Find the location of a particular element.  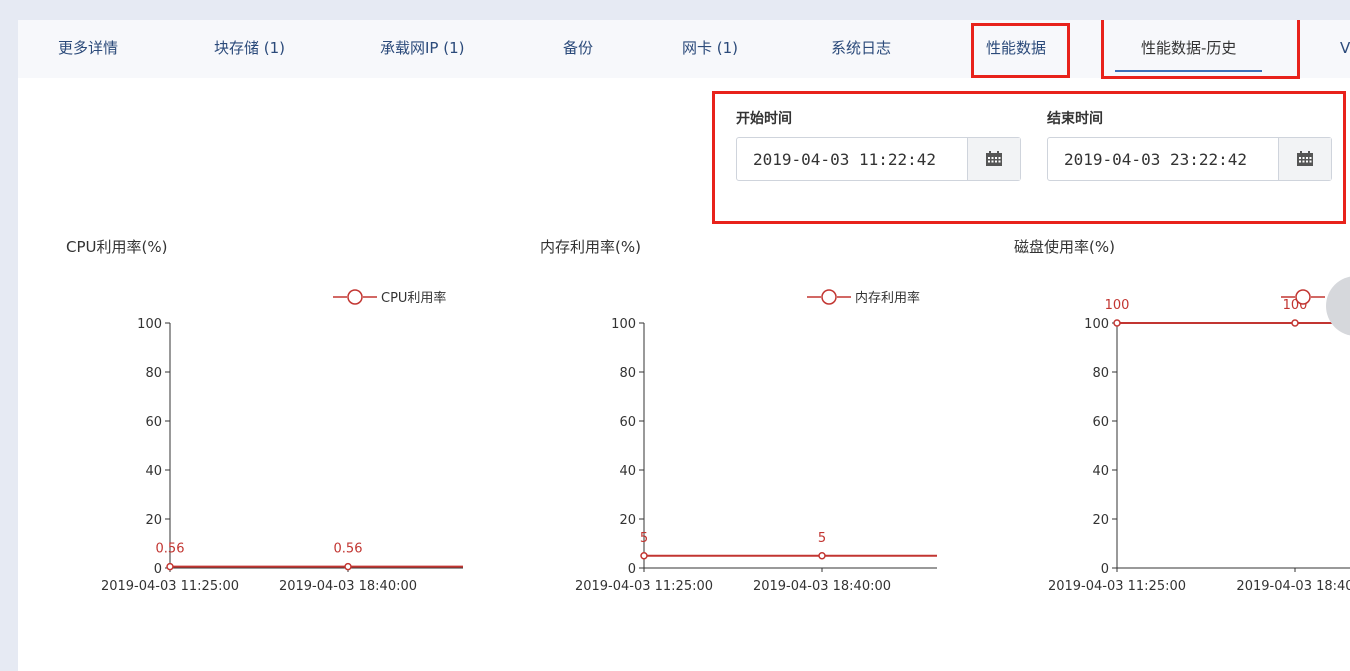

y-tick-label: 100 is located at coordinates (1096, 324).